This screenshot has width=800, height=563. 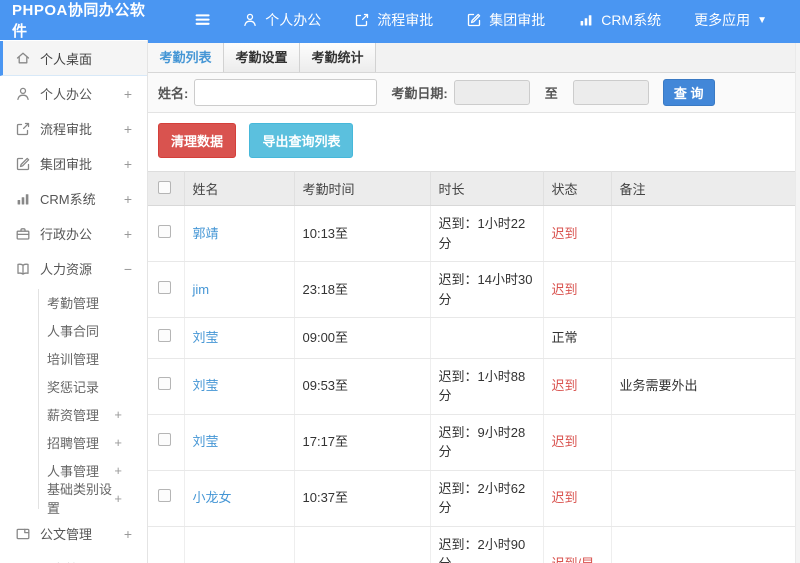 I want to click on sidebar-subitem-label: 基础类别设置, so click(x=80, y=499).